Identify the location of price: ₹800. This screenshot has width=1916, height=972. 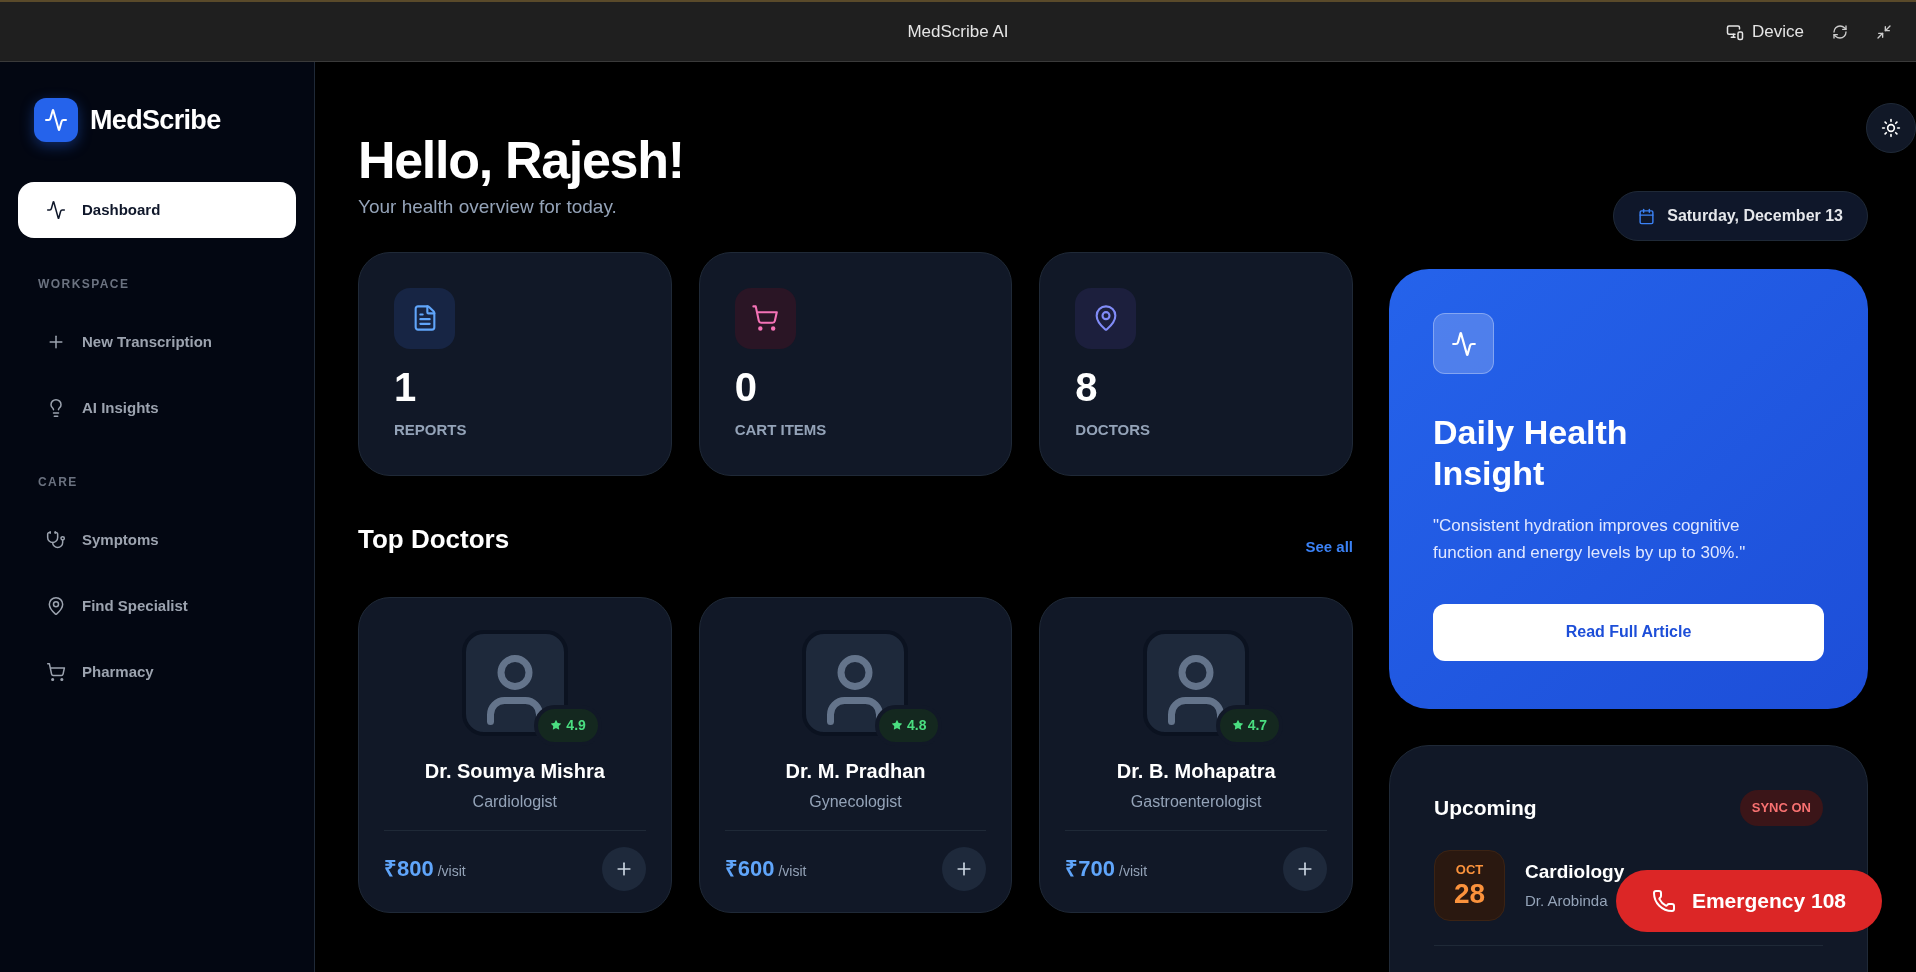
(409, 869).